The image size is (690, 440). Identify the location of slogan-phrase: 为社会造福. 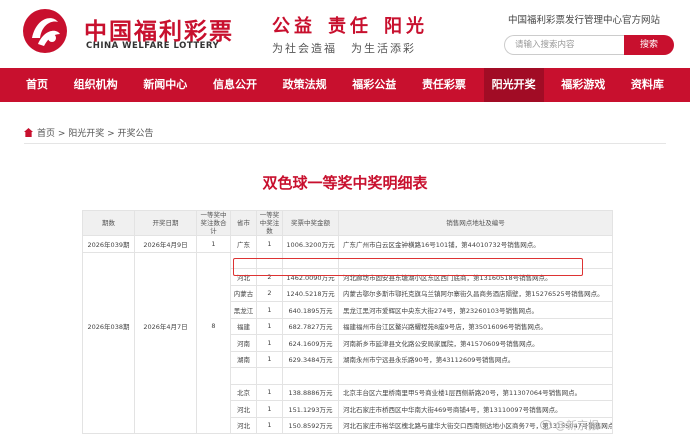
(304, 48).